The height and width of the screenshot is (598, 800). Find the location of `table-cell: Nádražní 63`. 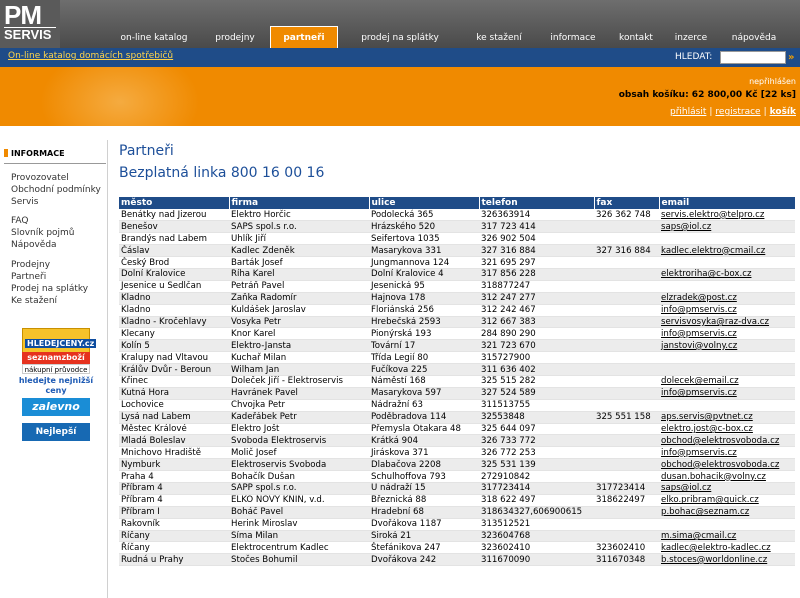

table-cell: Nádražní 63 is located at coordinates (424, 405).